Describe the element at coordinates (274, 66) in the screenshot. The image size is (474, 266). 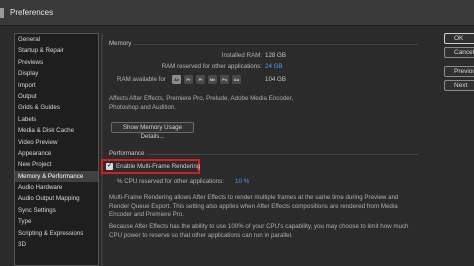
I see `ram-reserved-value: 24 GB` at that location.